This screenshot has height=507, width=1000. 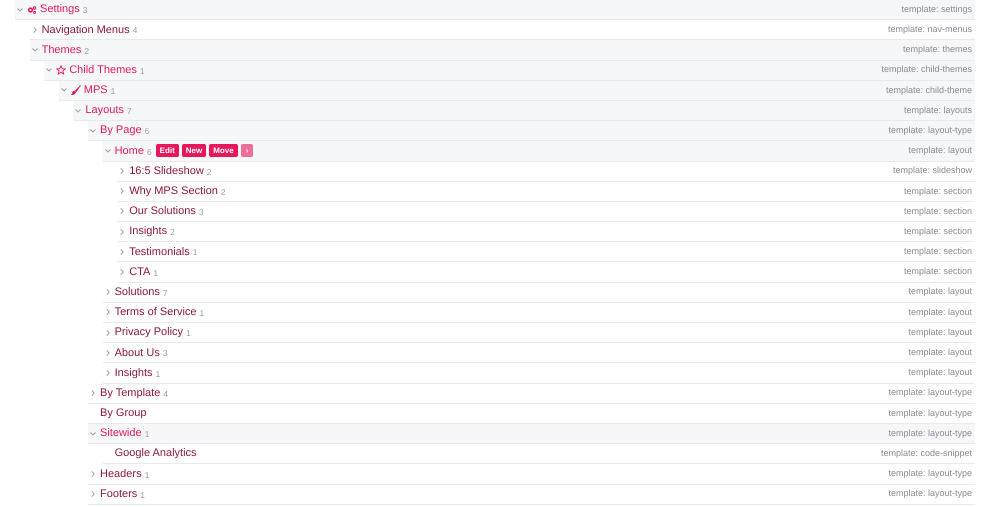 I want to click on template-label: template: nav-menus, so click(x=930, y=29).